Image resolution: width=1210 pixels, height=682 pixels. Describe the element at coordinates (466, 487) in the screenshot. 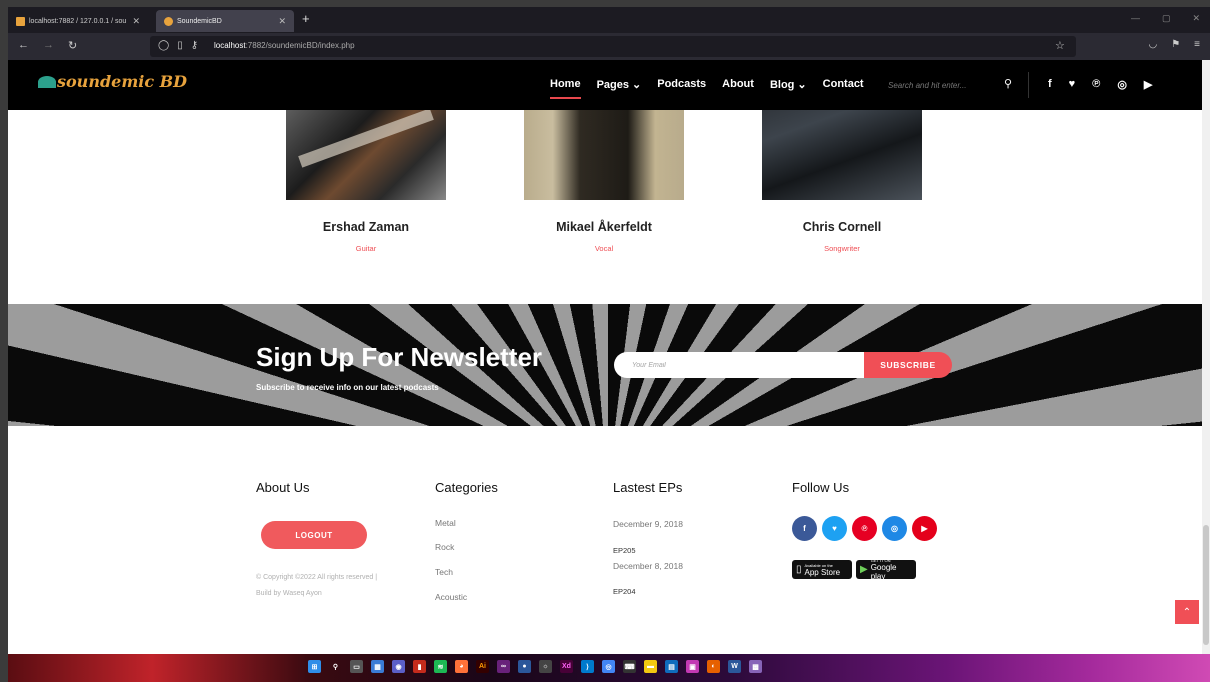

I see `footer-categories-title: Categories` at that location.